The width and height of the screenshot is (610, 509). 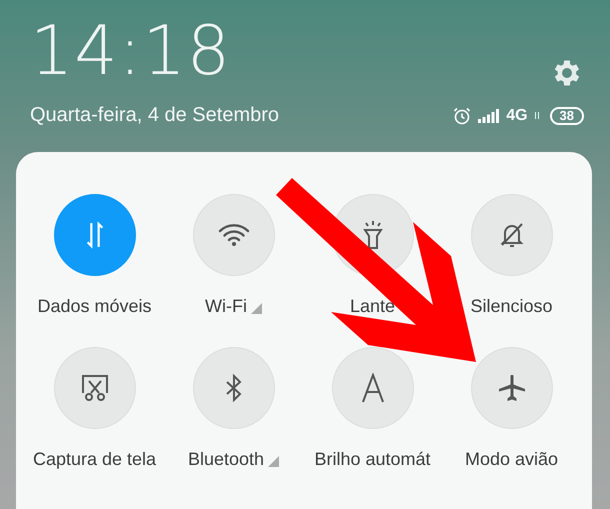 What do you see at coordinates (372, 235) in the screenshot?
I see `flashlight-icon` at bounding box center [372, 235].